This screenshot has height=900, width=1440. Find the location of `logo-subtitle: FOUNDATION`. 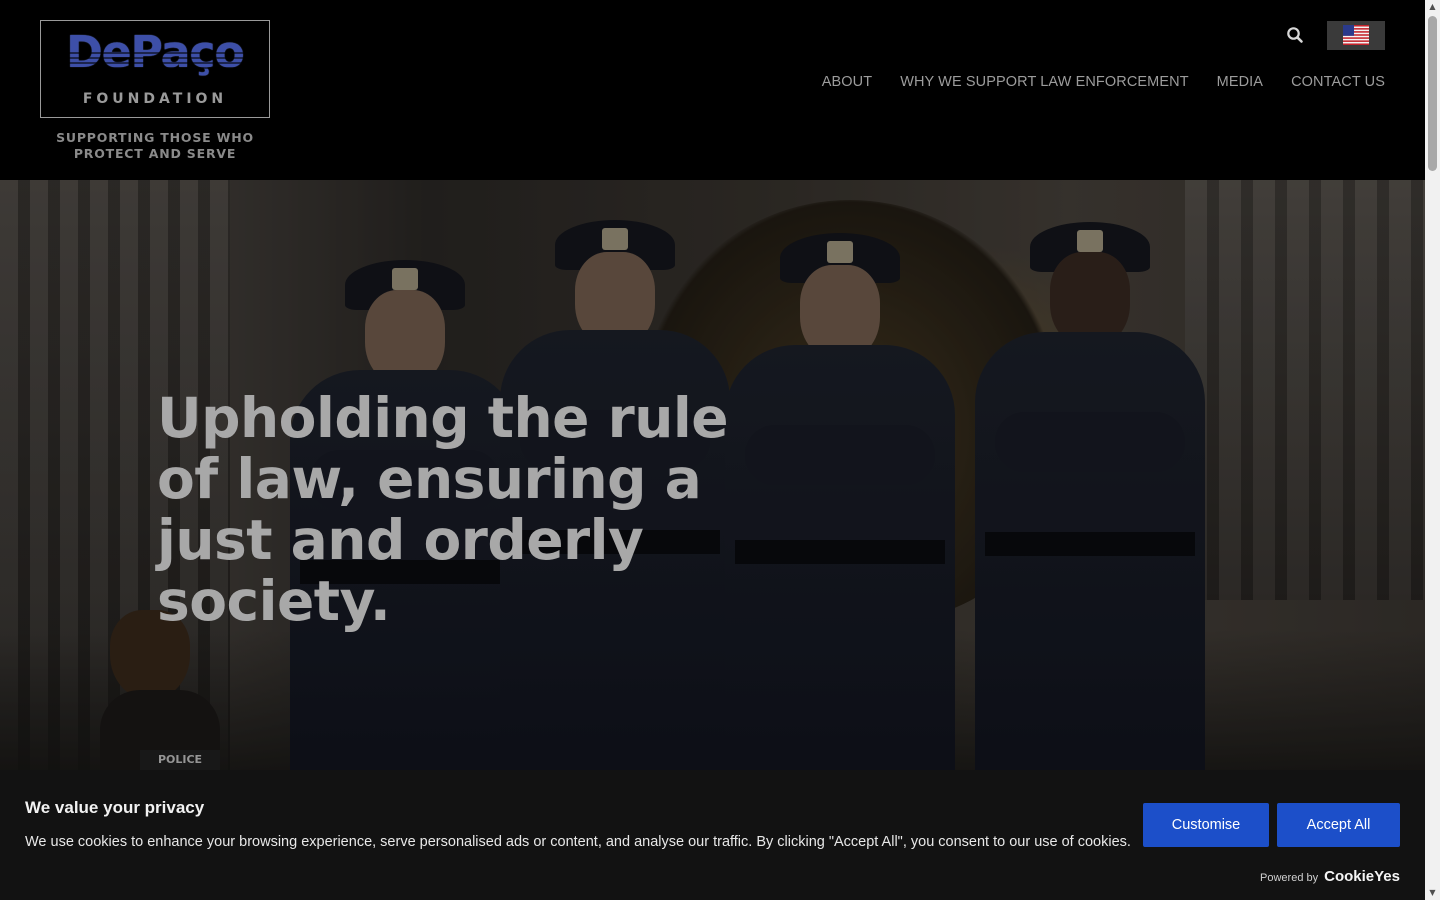

logo-subtitle: FOUNDATION is located at coordinates (155, 99).